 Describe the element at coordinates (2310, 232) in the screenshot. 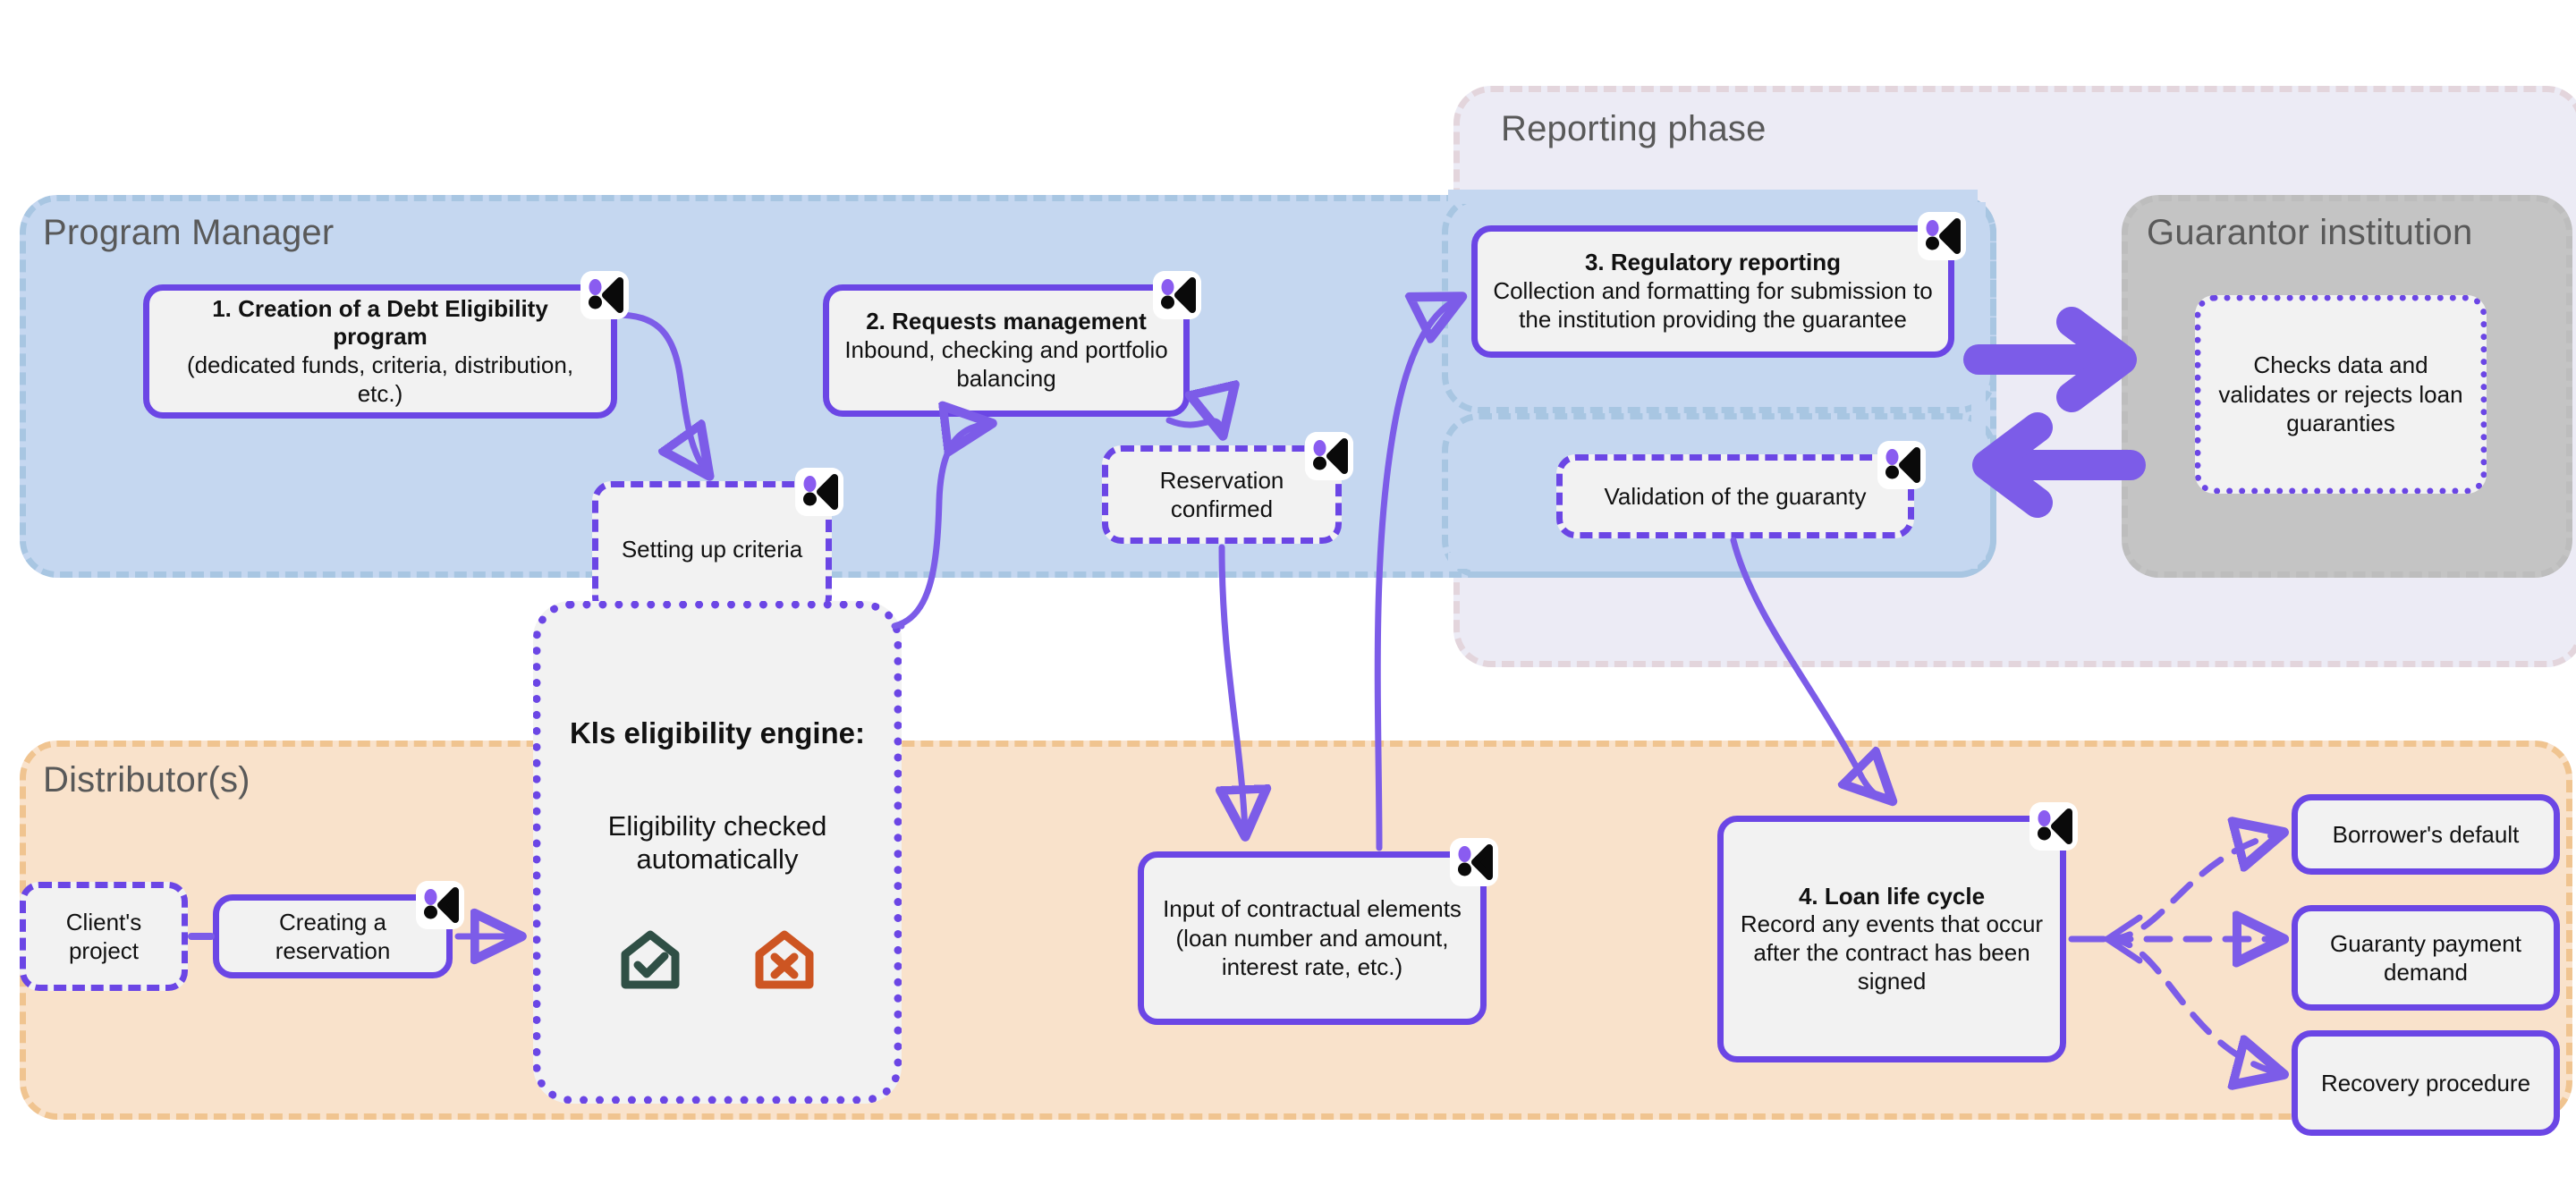

I see `lane-title-guarantor-institution: Guarantor institution` at that location.